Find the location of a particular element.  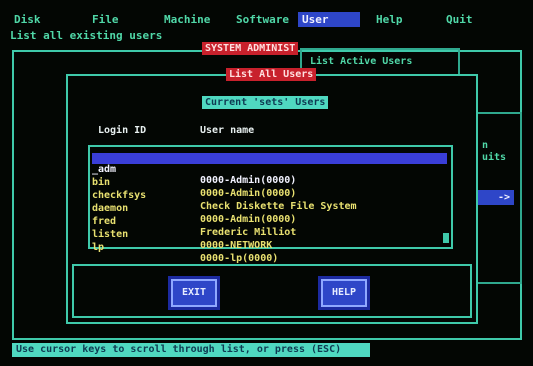

user-name: 0000-lp(0000) is located at coordinates (239, 258).